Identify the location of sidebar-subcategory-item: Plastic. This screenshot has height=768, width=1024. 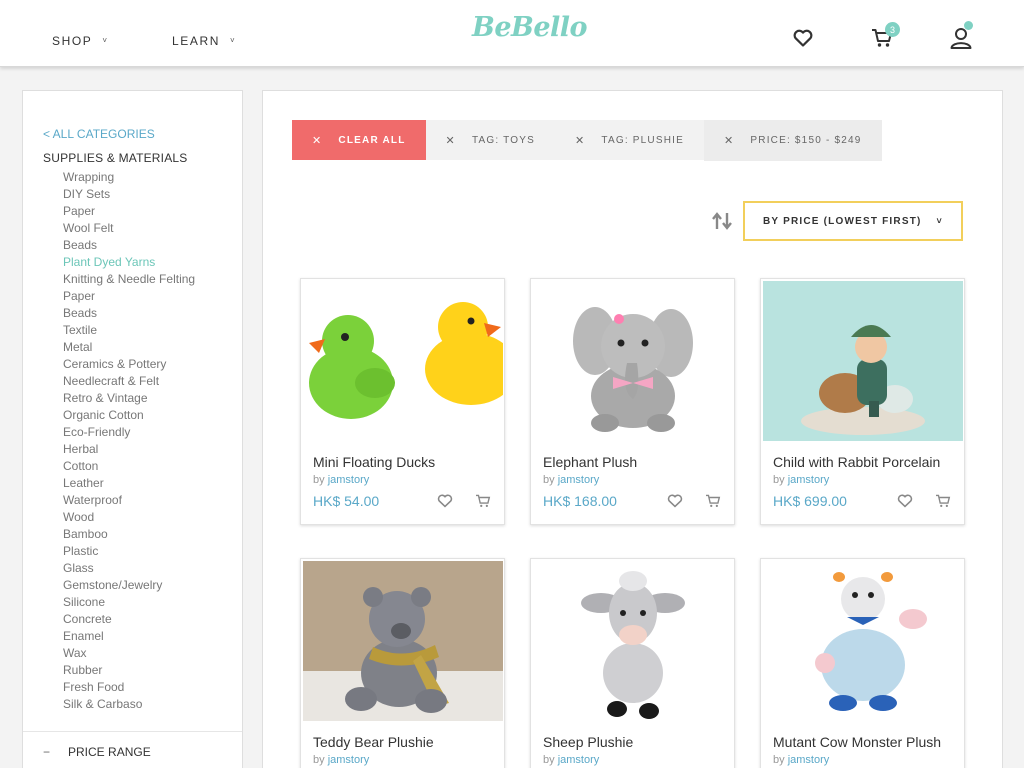
(129, 551).